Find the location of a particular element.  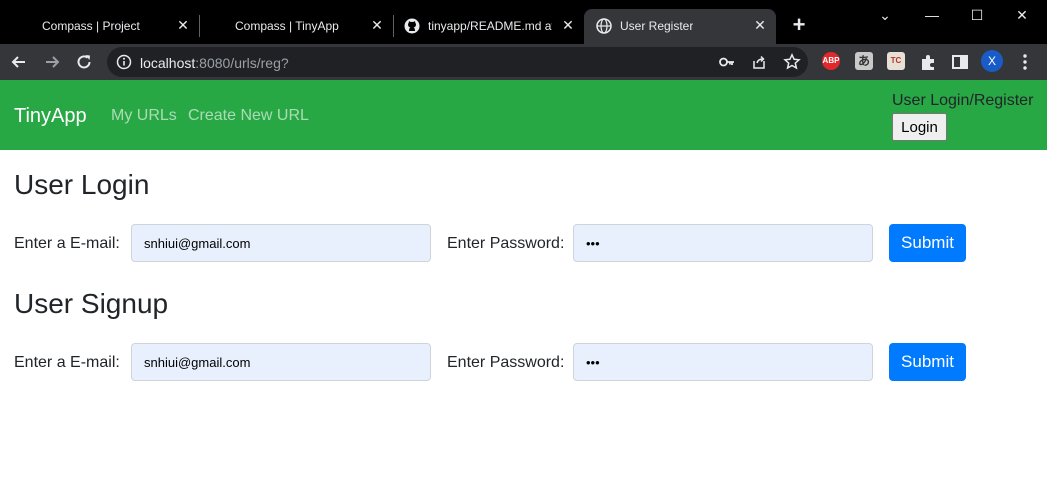

side-panel-icon is located at coordinates (960, 62).